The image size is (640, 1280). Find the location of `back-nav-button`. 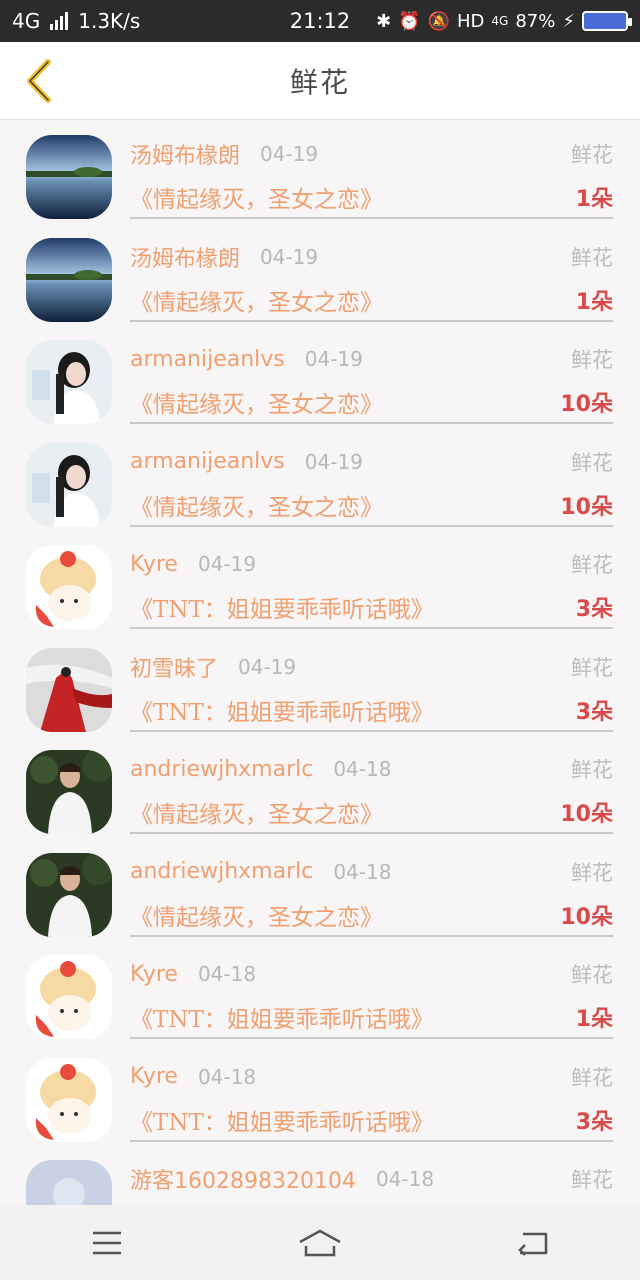

back-nav-button is located at coordinates (533, 1243).